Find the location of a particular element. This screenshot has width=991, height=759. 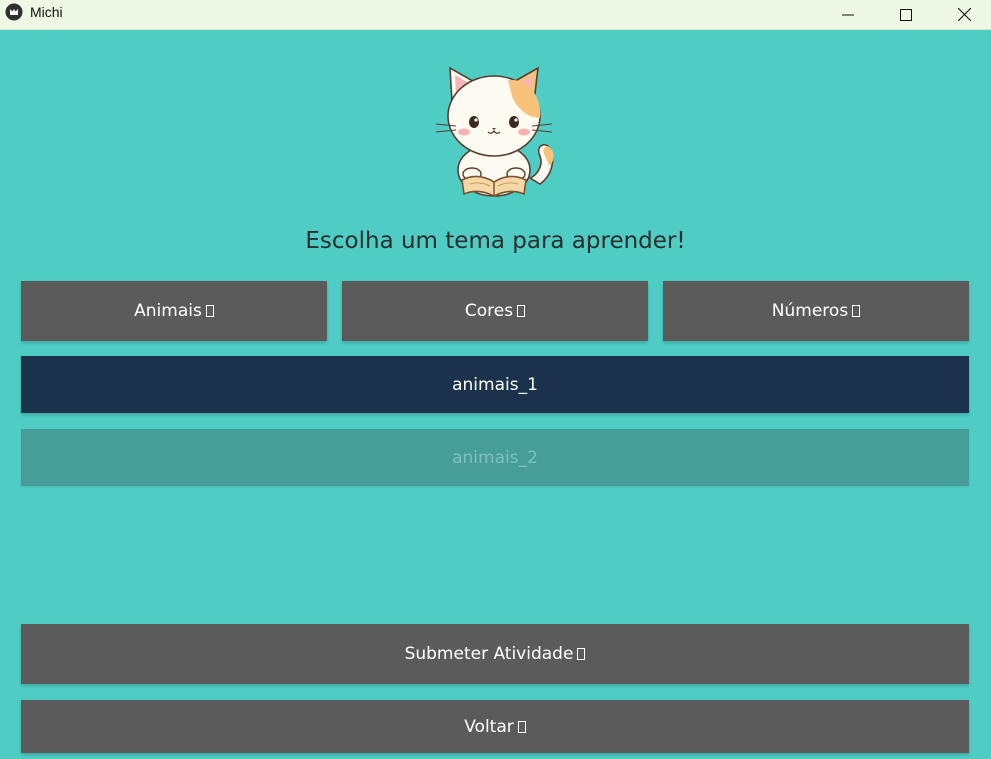

tab-numeros-label: Números is located at coordinates (810, 311).